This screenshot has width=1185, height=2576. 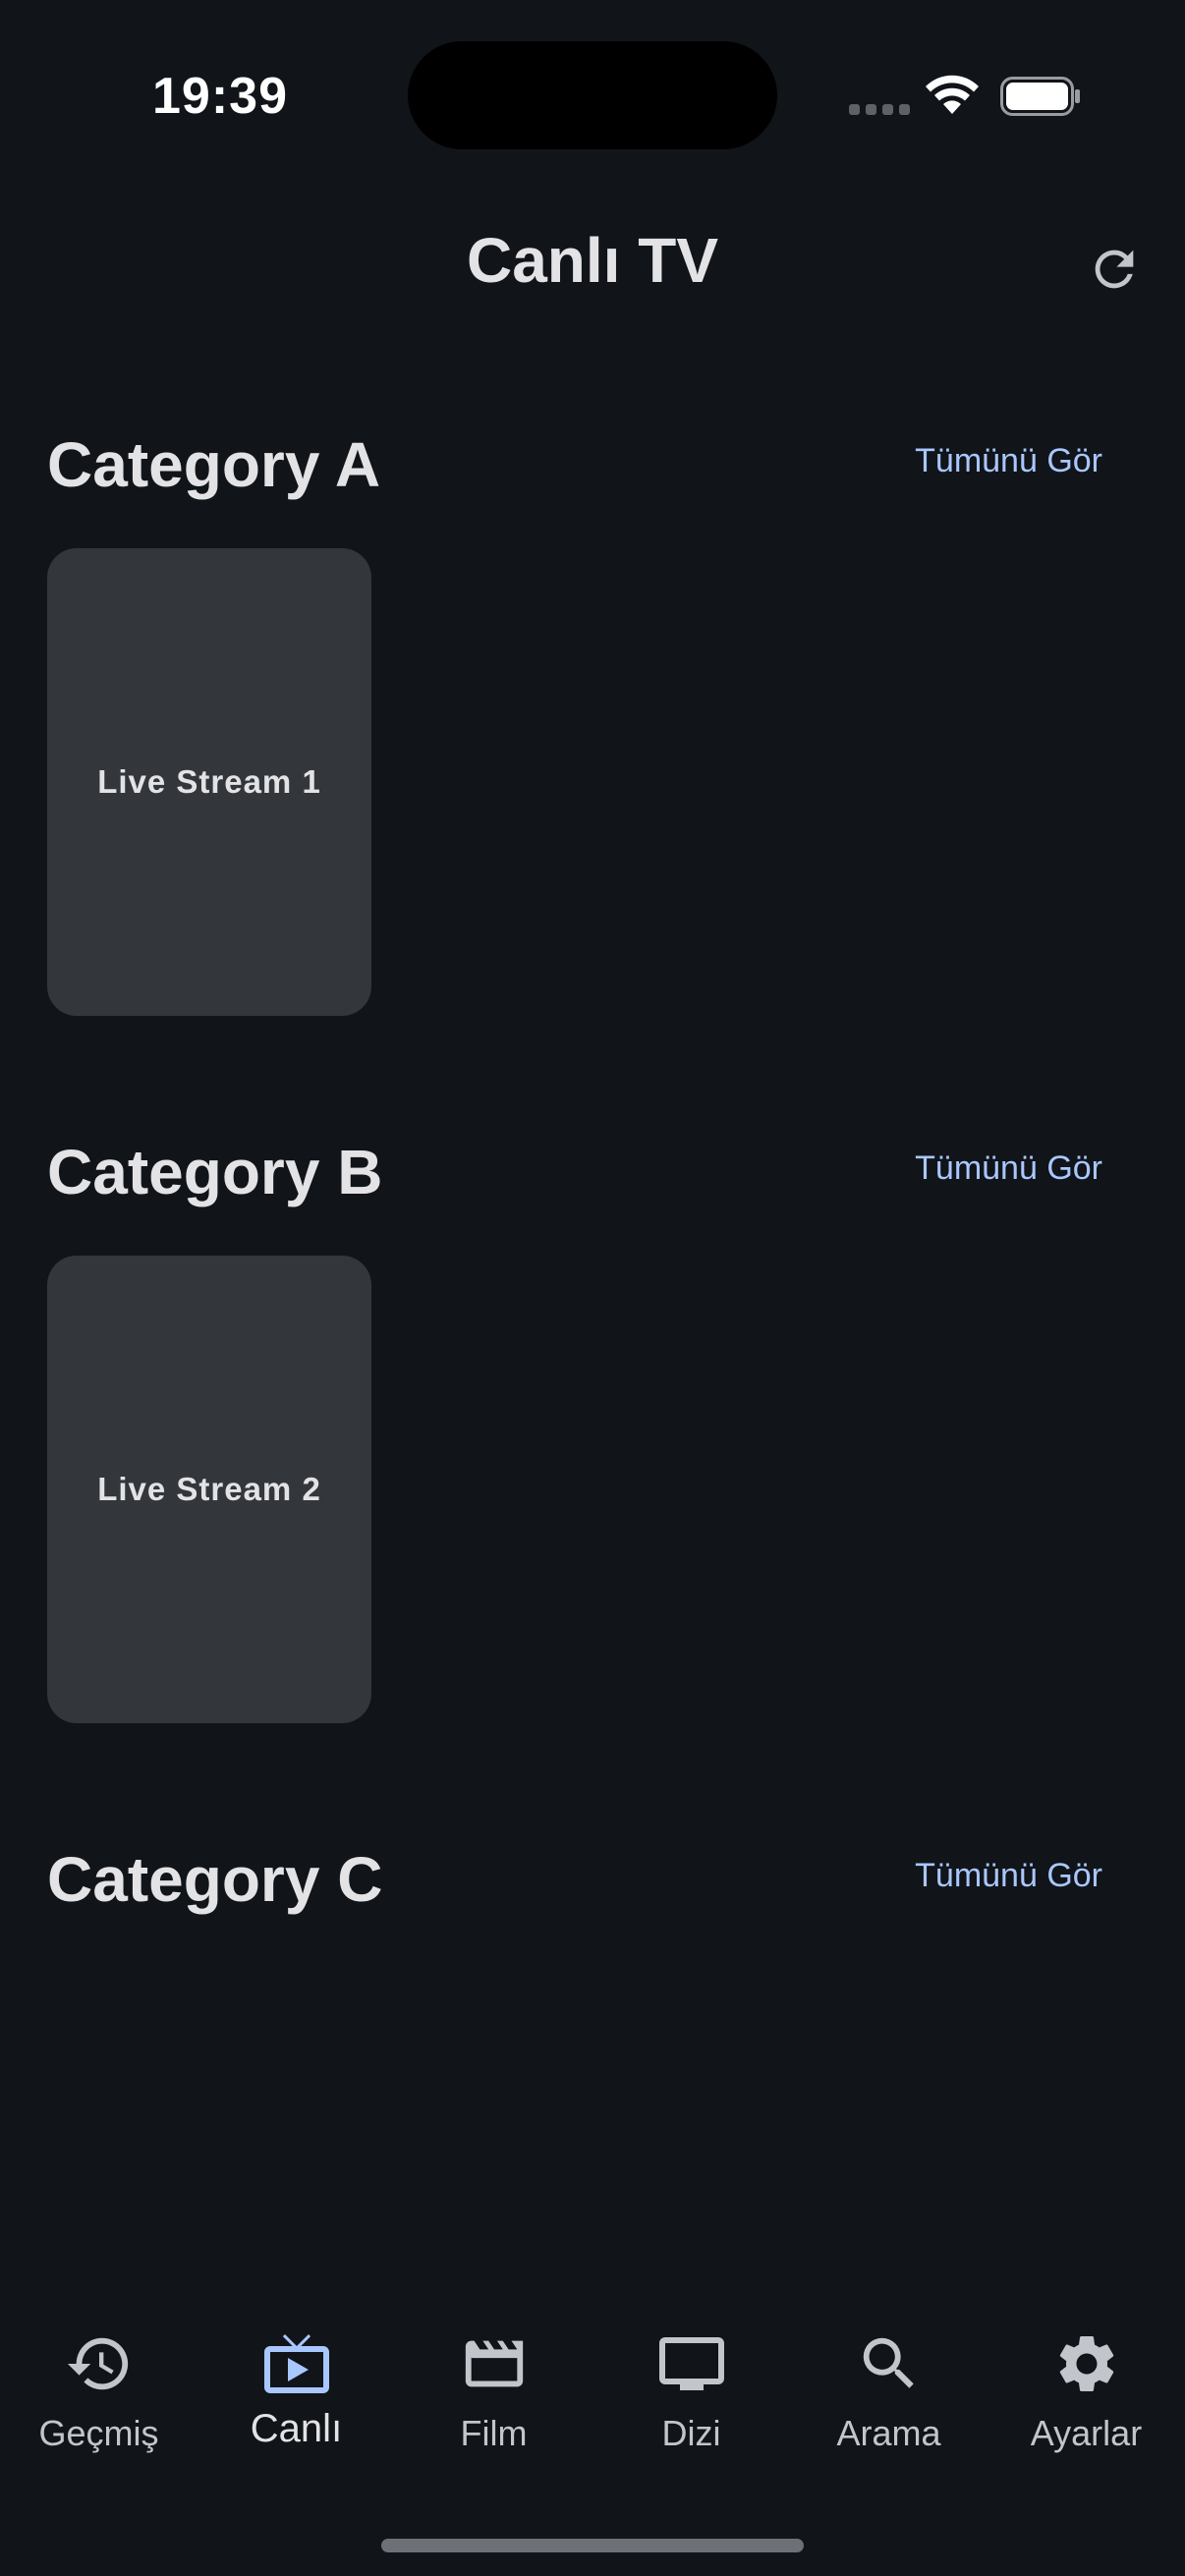 I want to click on history-icon, so click(x=98, y=2363).